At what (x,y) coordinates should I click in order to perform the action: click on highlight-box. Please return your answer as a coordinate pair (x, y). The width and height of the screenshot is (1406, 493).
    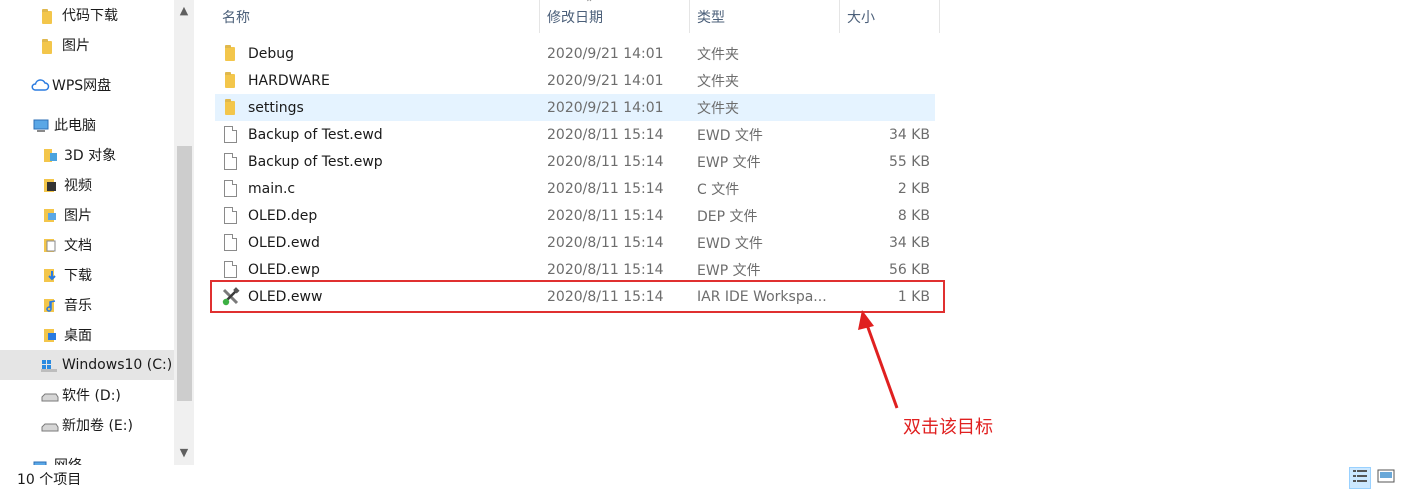
    Looking at the image, I should click on (577, 296).